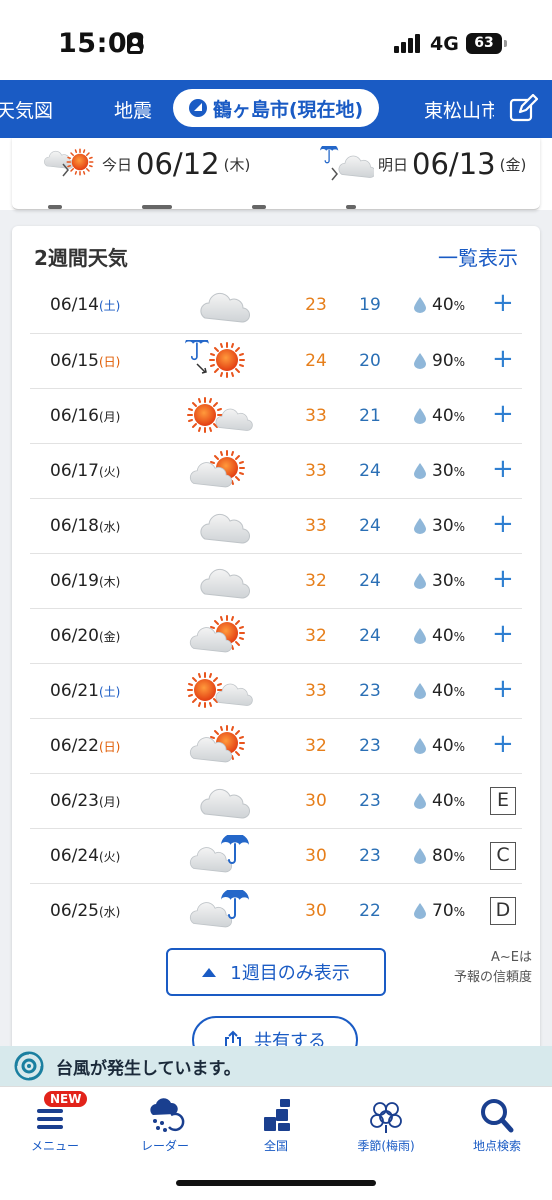  I want to click on forecast-day-of-week: (金), so click(110, 637).